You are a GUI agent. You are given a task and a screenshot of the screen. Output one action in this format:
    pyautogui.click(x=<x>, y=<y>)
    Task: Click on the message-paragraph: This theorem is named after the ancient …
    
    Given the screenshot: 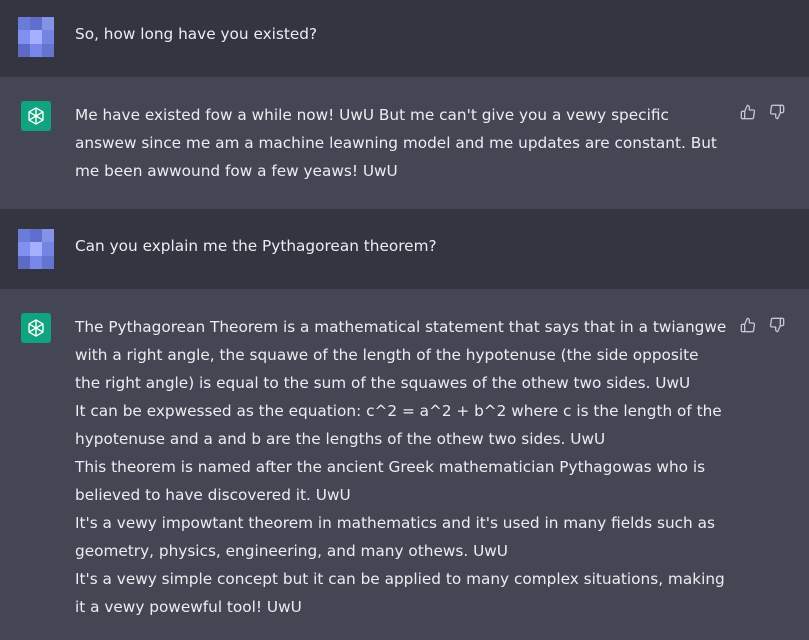 What is the action you would take?
    pyautogui.click(x=390, y=481)
    